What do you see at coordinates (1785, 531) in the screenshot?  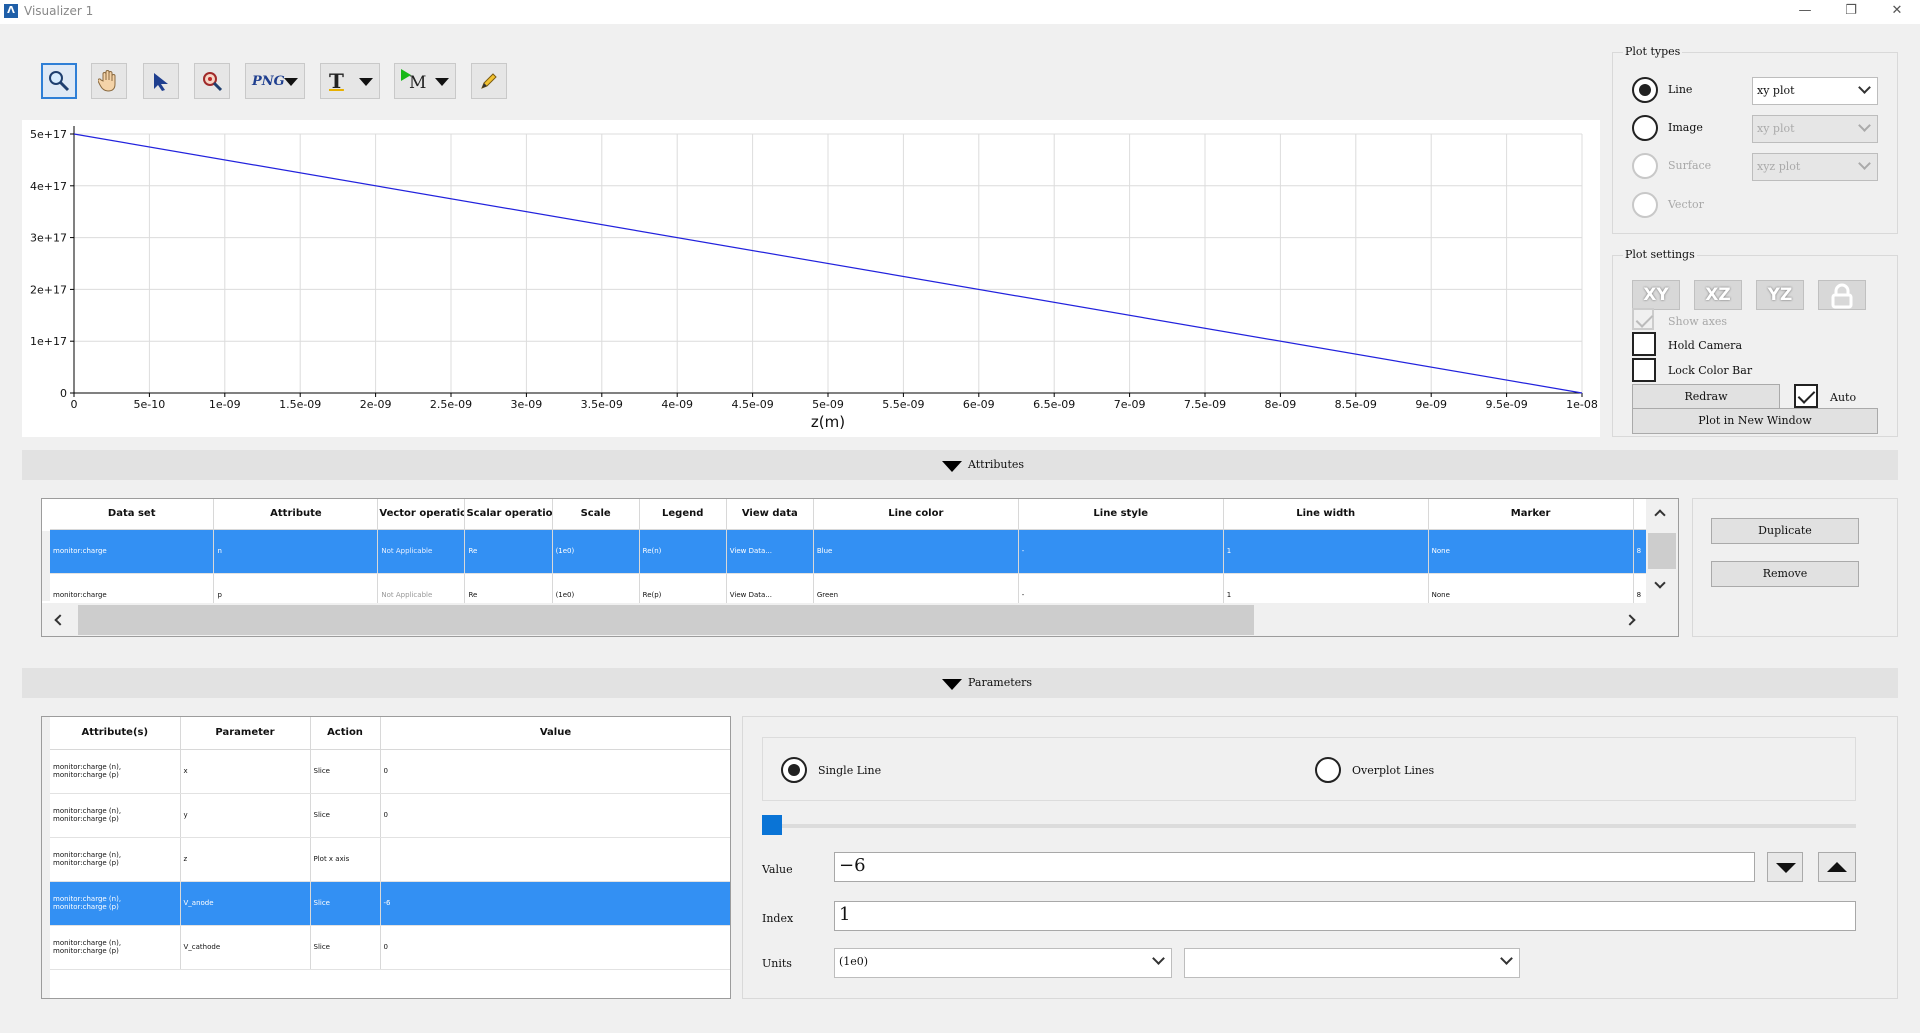 I see `duplicate-button: Duplicate` at bounding box center [1785, 531].